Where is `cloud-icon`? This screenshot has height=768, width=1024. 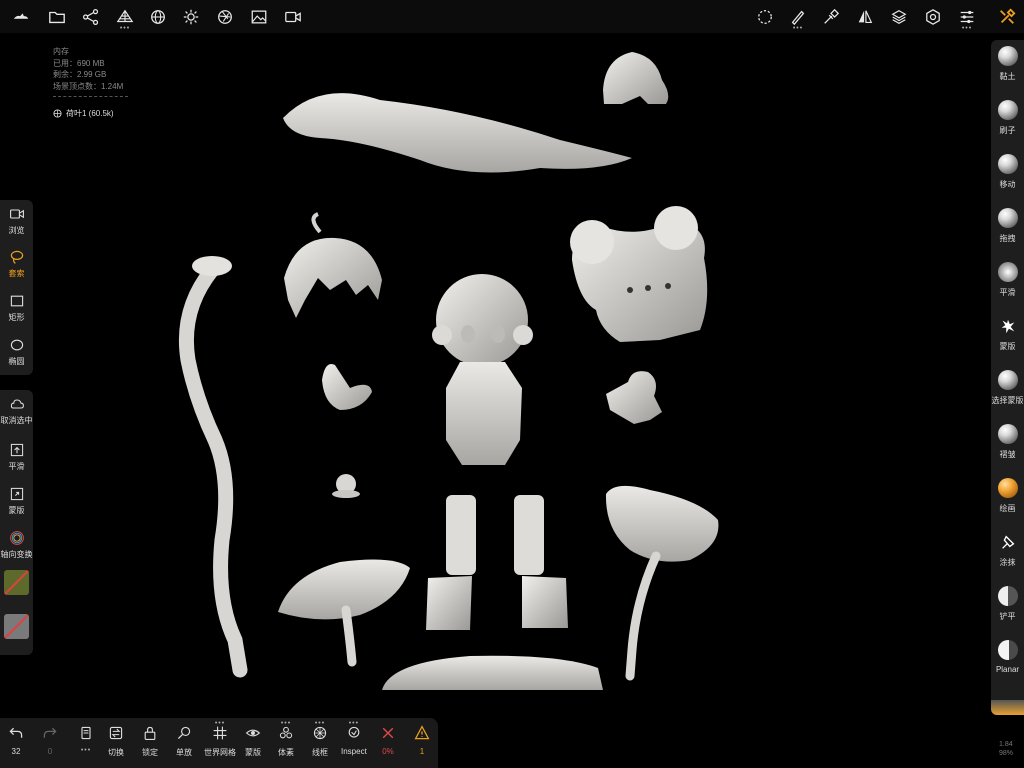 cloud-icon is located at coordinates (17, 404).